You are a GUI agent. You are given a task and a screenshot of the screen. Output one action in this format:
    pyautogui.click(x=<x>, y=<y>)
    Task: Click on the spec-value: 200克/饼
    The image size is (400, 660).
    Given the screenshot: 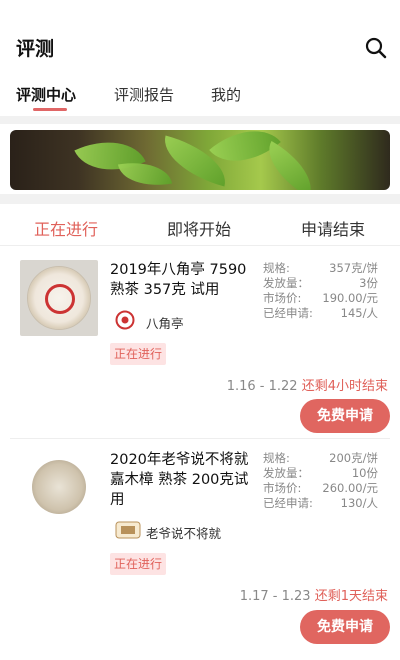 What is the action you would take?
    pyautogui.click(x=353, y=458)
    